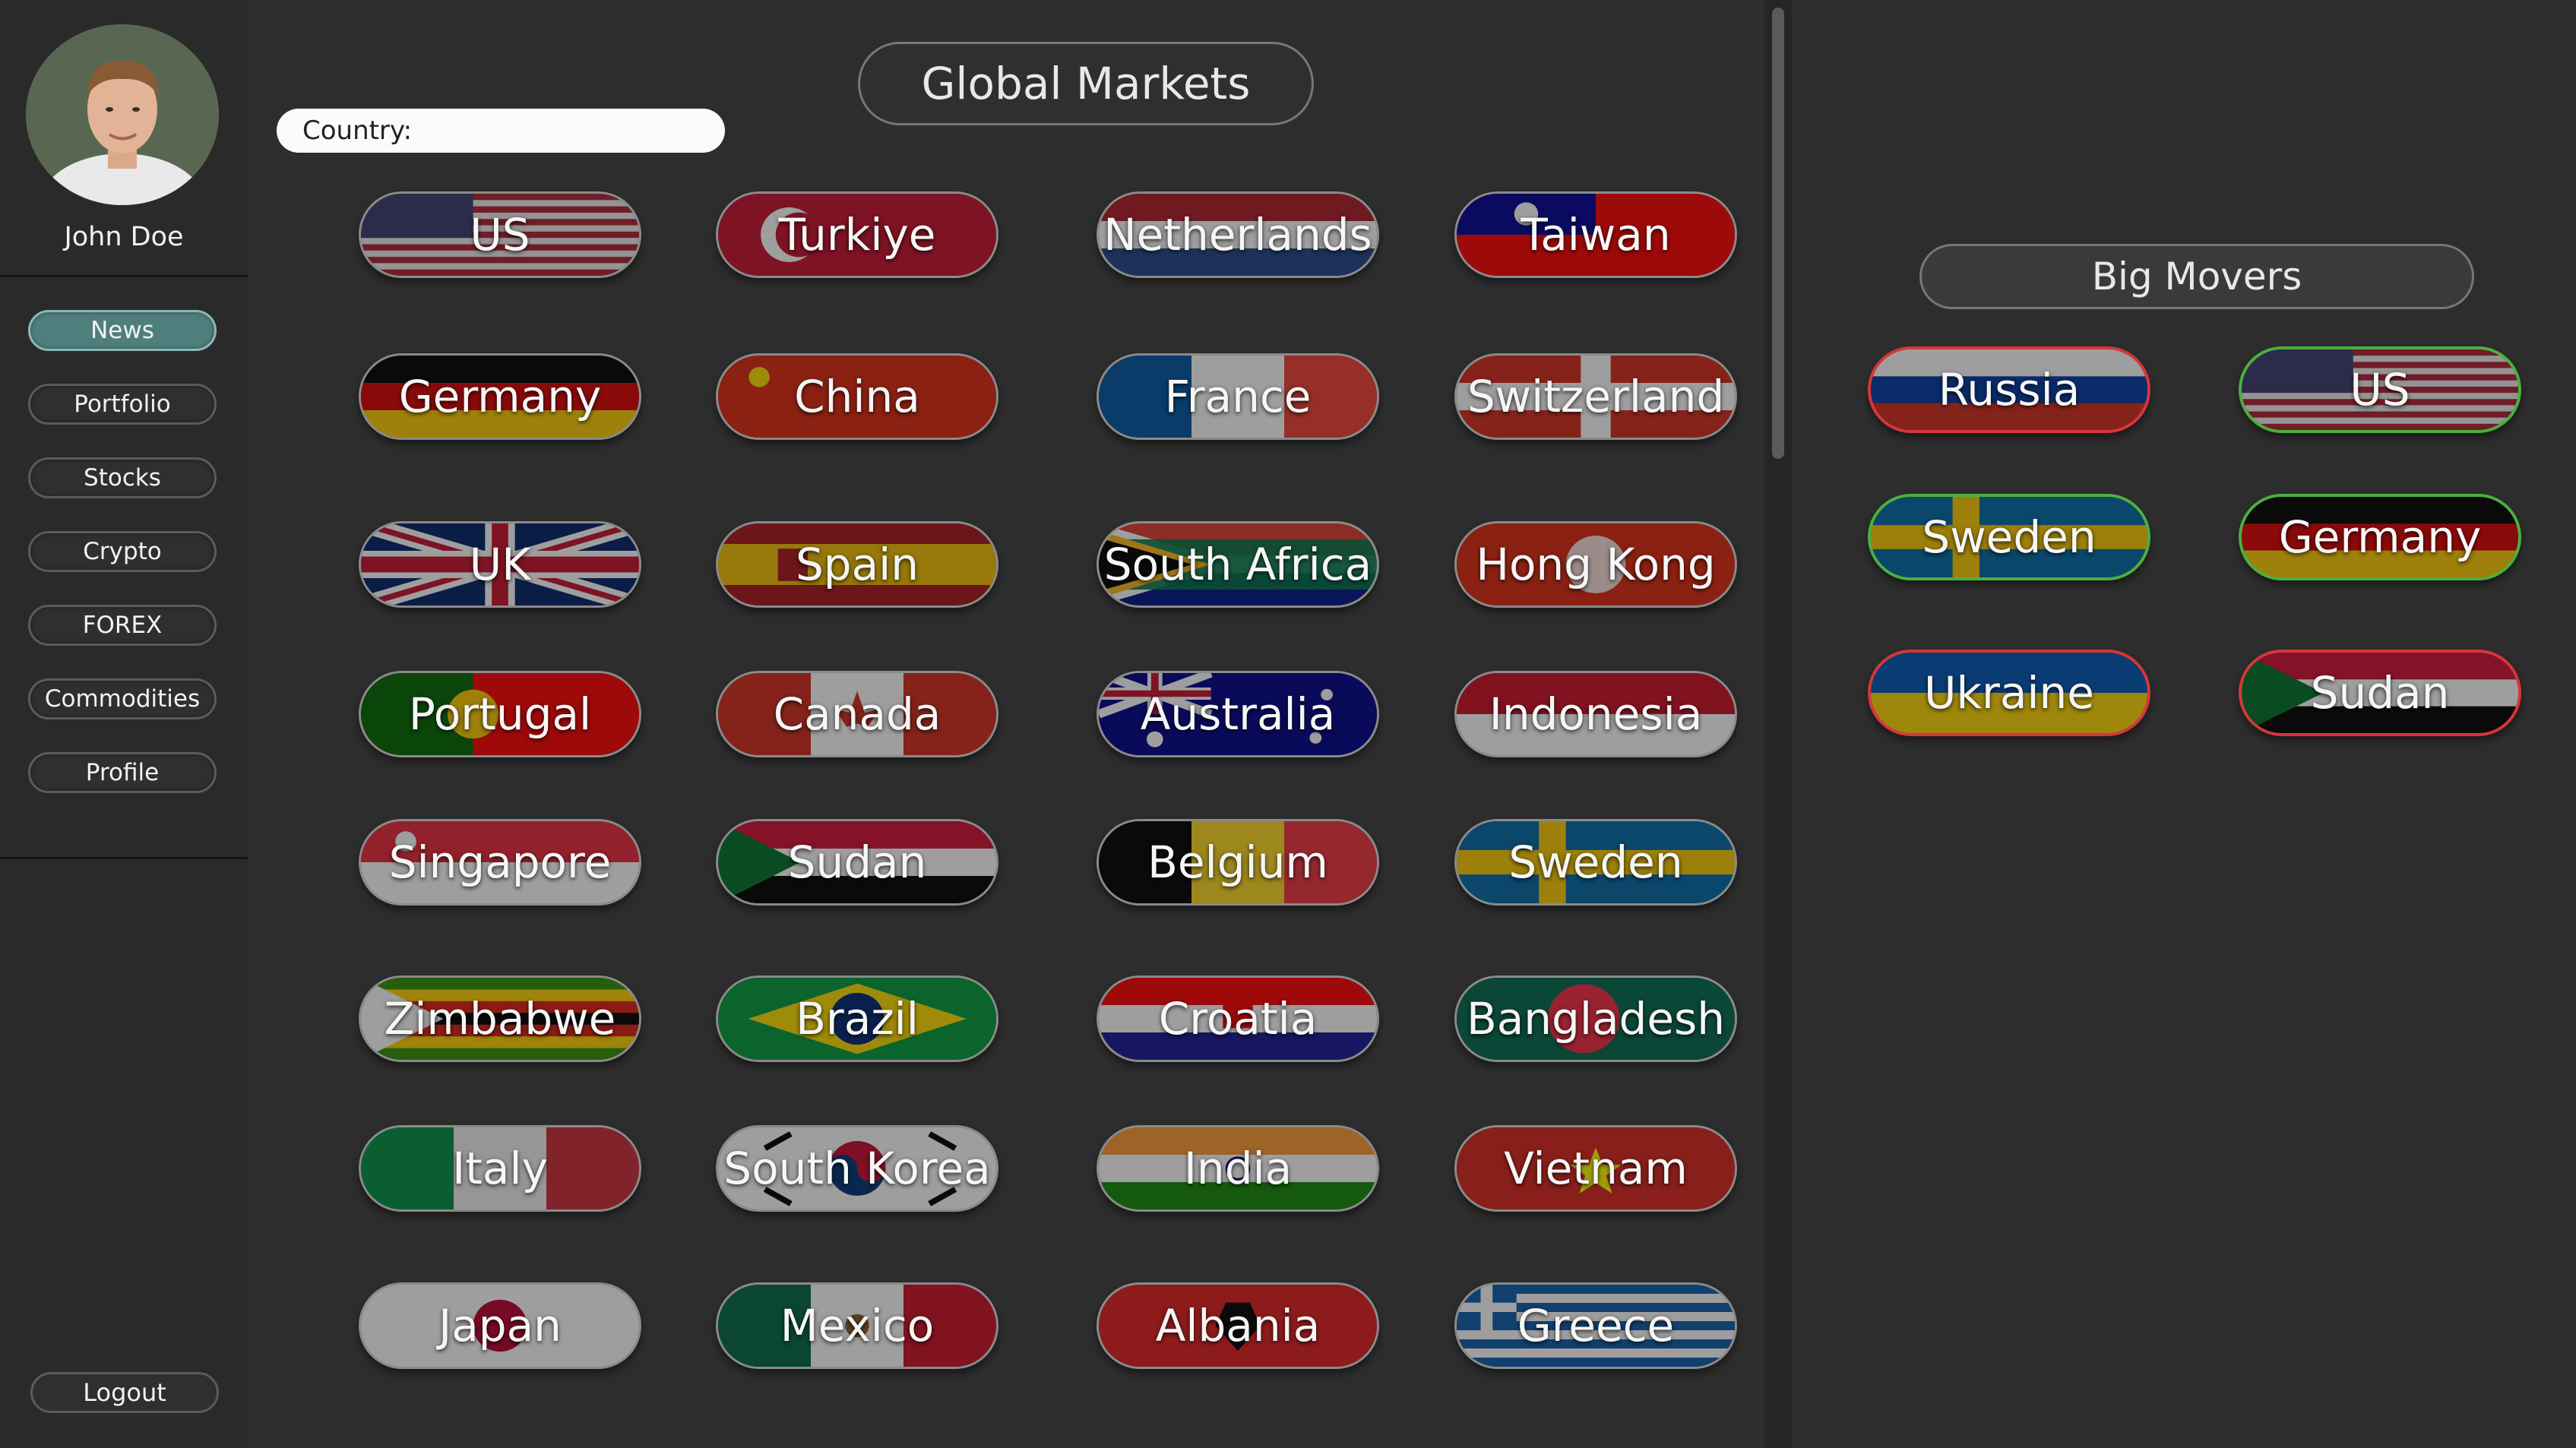  I want to click on country-label: Indonesia, so click(1596, 714).